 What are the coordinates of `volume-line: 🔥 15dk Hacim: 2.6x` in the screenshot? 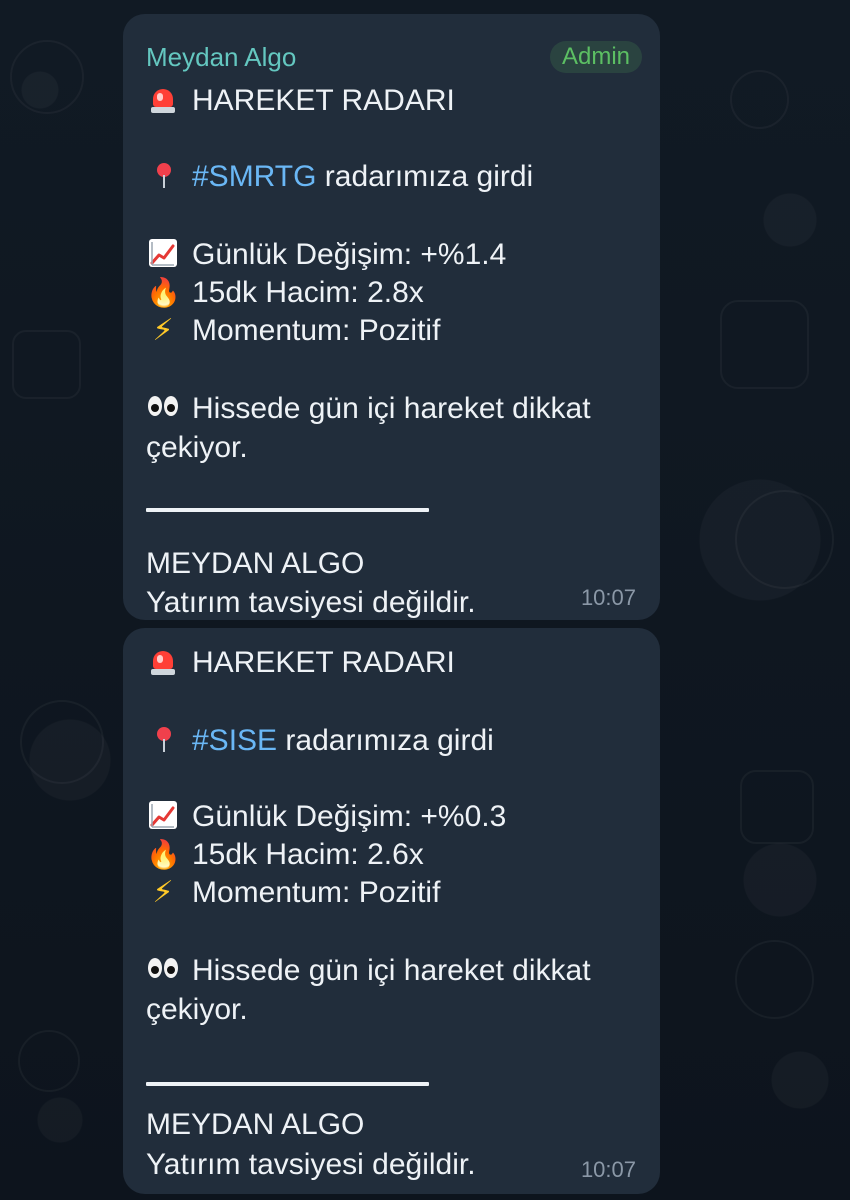 It's located at (392, 855).